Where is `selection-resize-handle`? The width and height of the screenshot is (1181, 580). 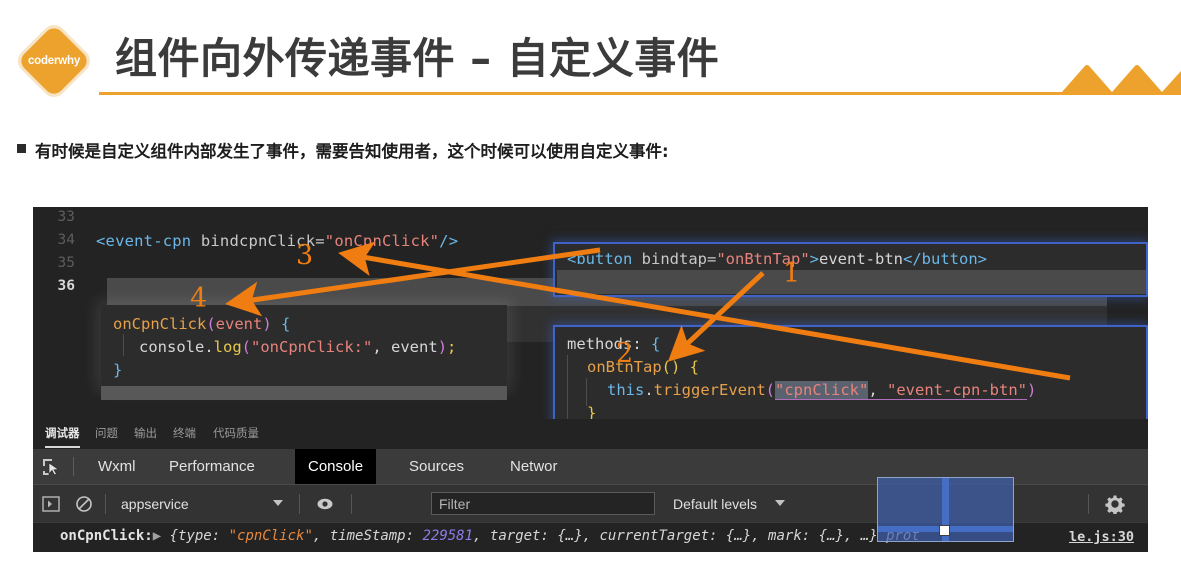 selection-resize-handle is located at coordinates (944, 530).